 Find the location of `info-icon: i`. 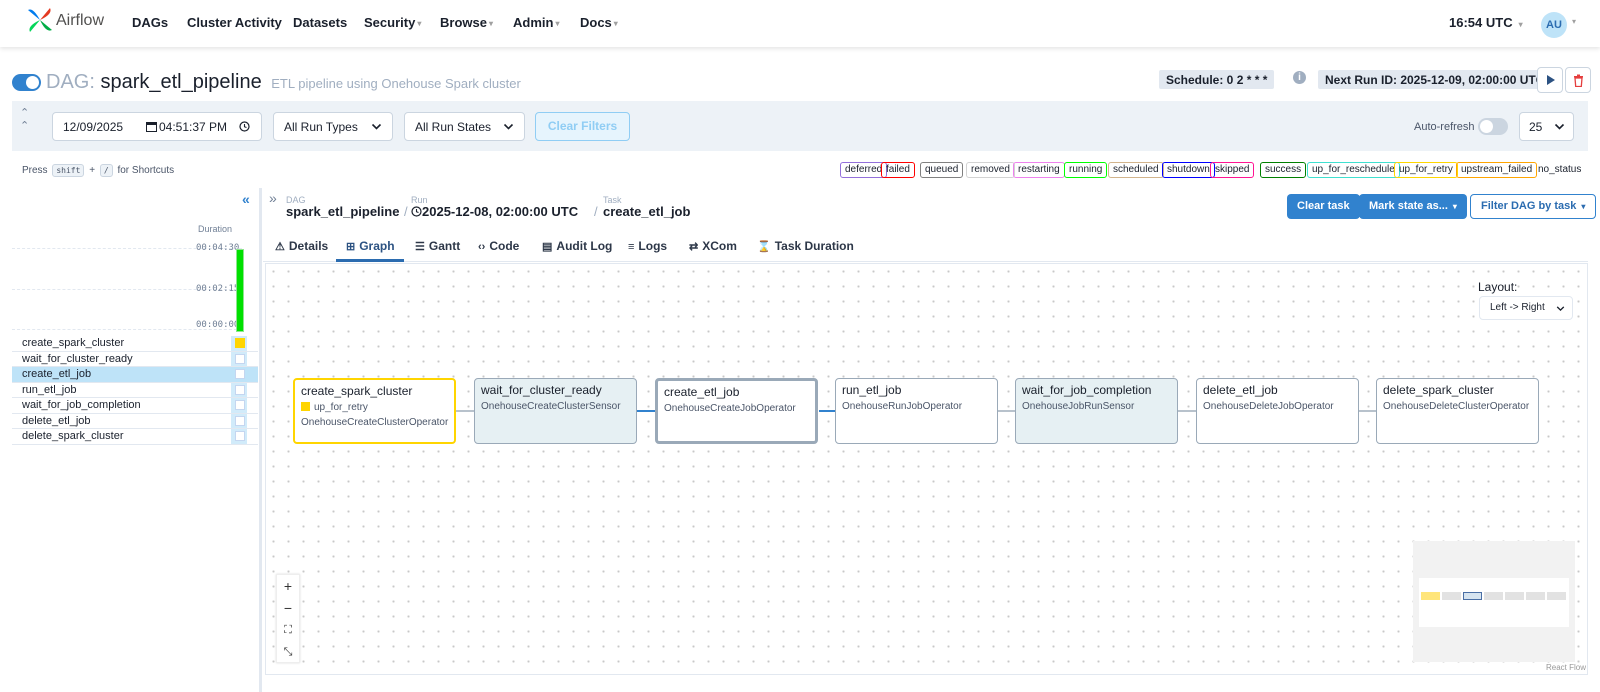

info-icon: i is located at coordinates (1299, 77).